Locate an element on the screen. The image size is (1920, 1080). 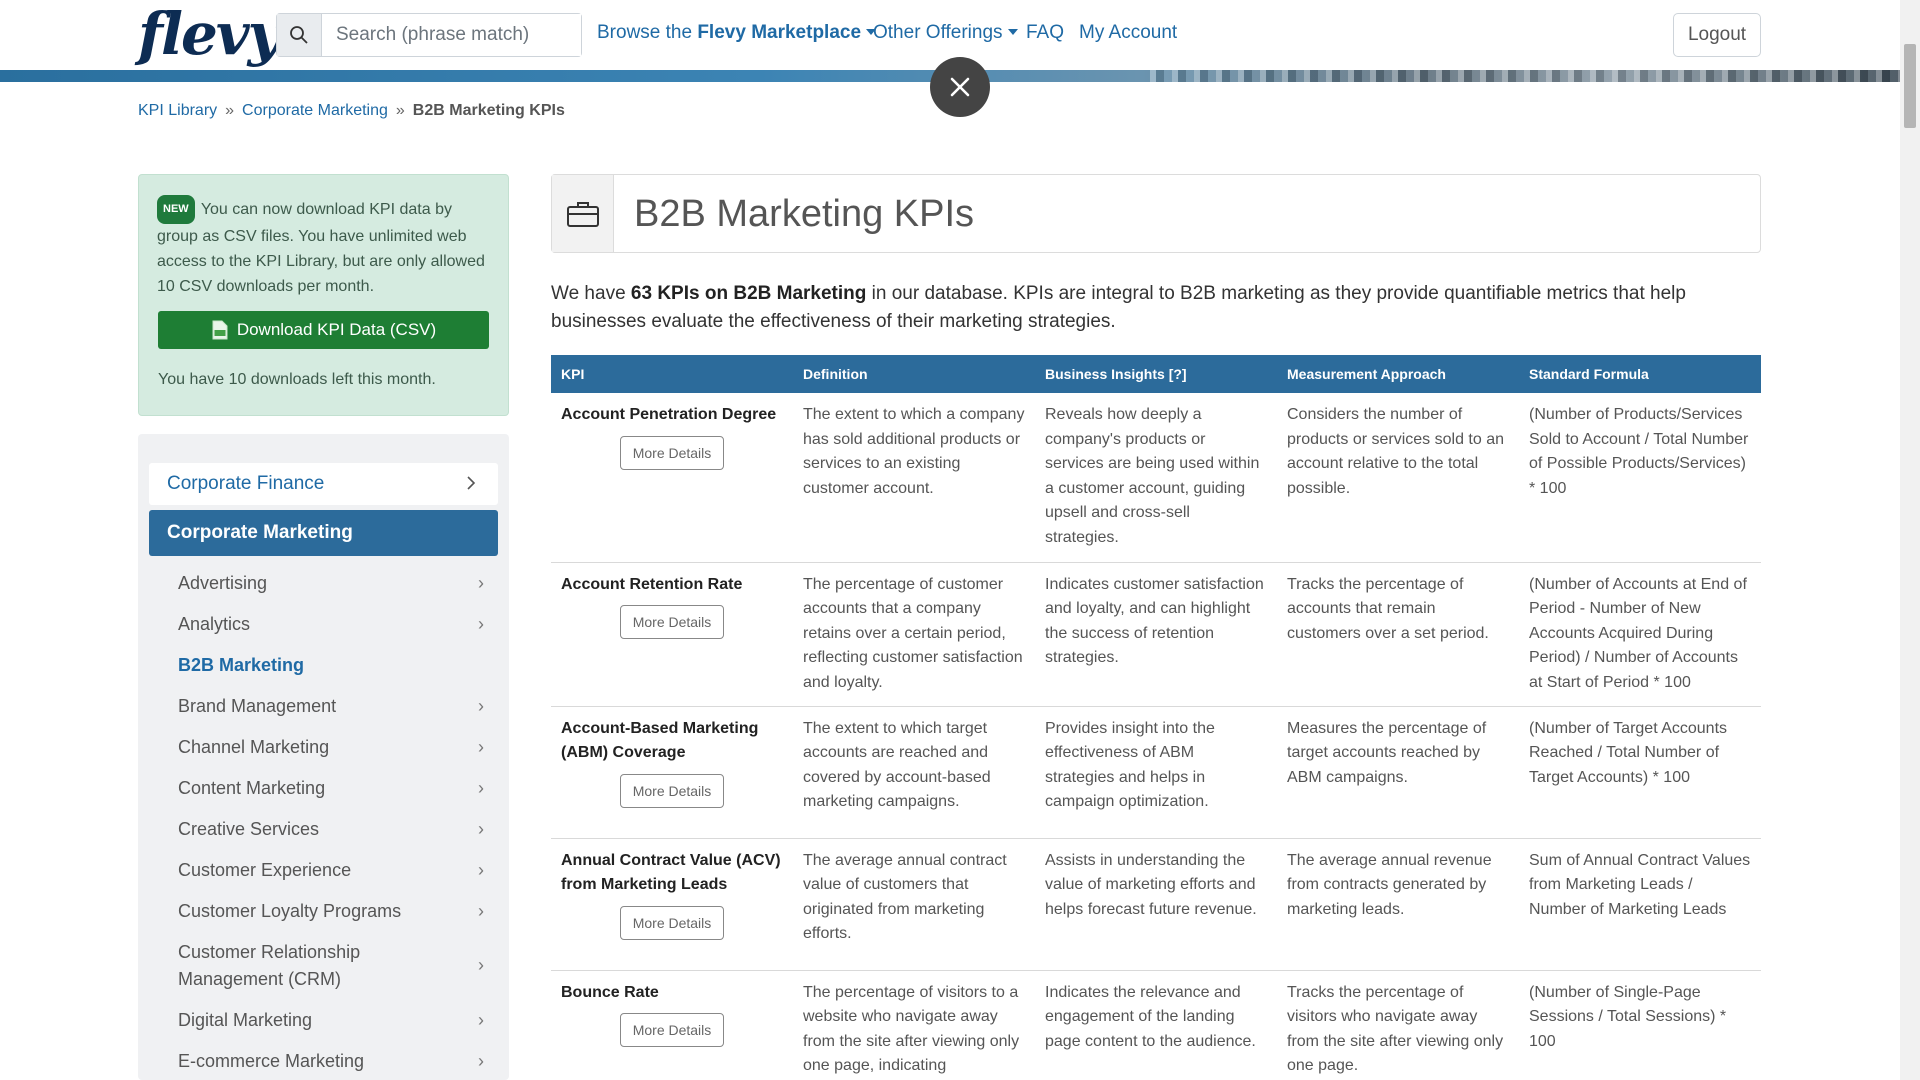
title-icon-box is located at coordinates (583, 213).